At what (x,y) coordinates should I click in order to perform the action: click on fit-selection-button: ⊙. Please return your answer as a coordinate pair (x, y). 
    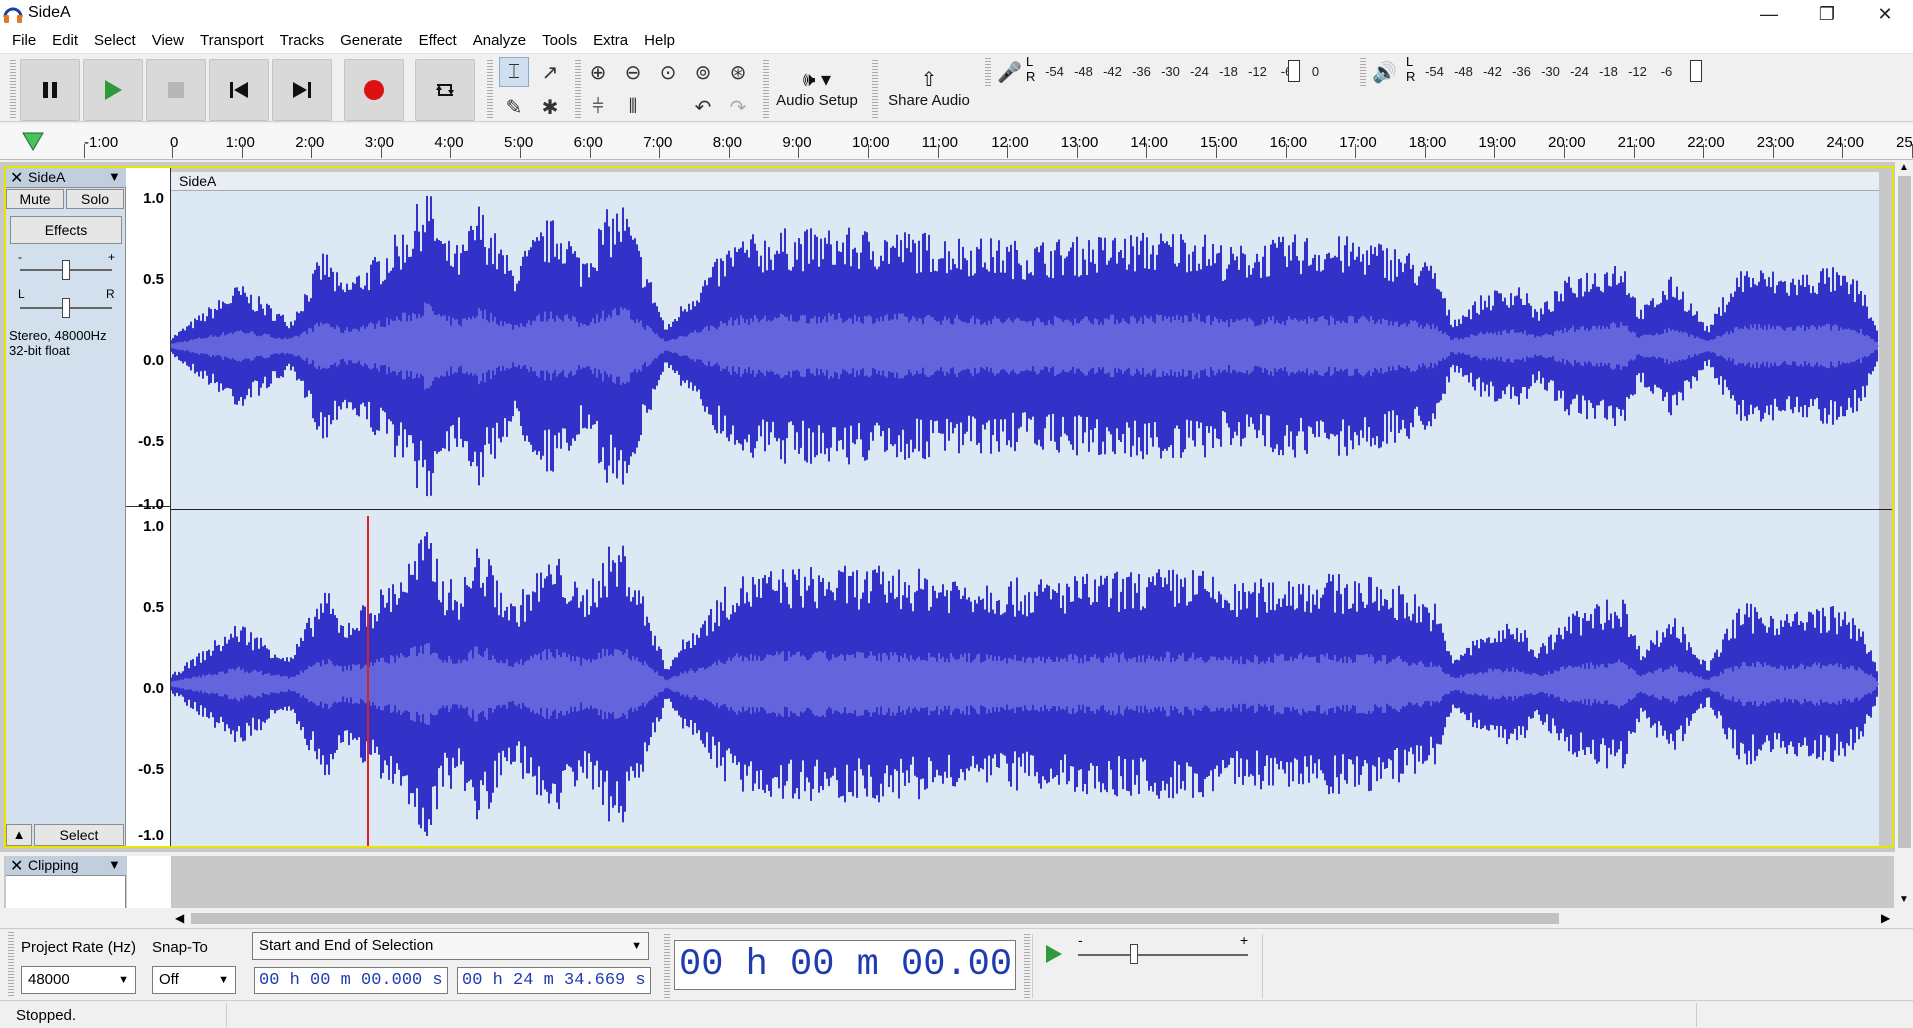
    Looking at the image, I should click on (668, 72).